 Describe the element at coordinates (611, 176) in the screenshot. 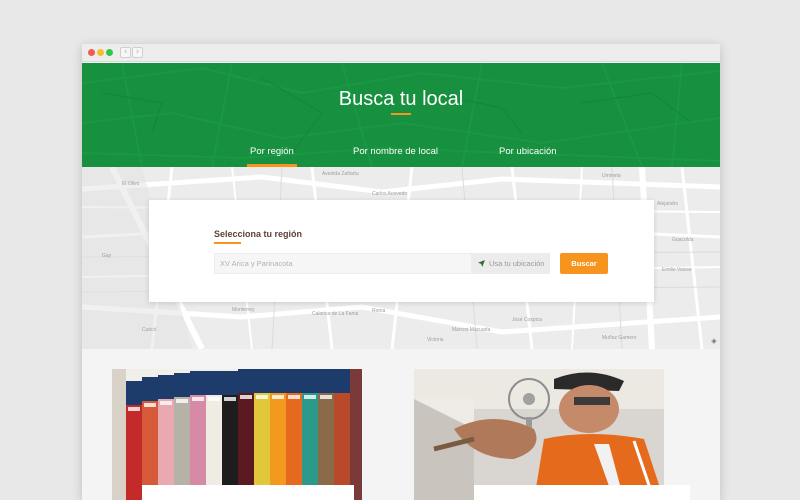

I see `street-label: Umineta` at that location.